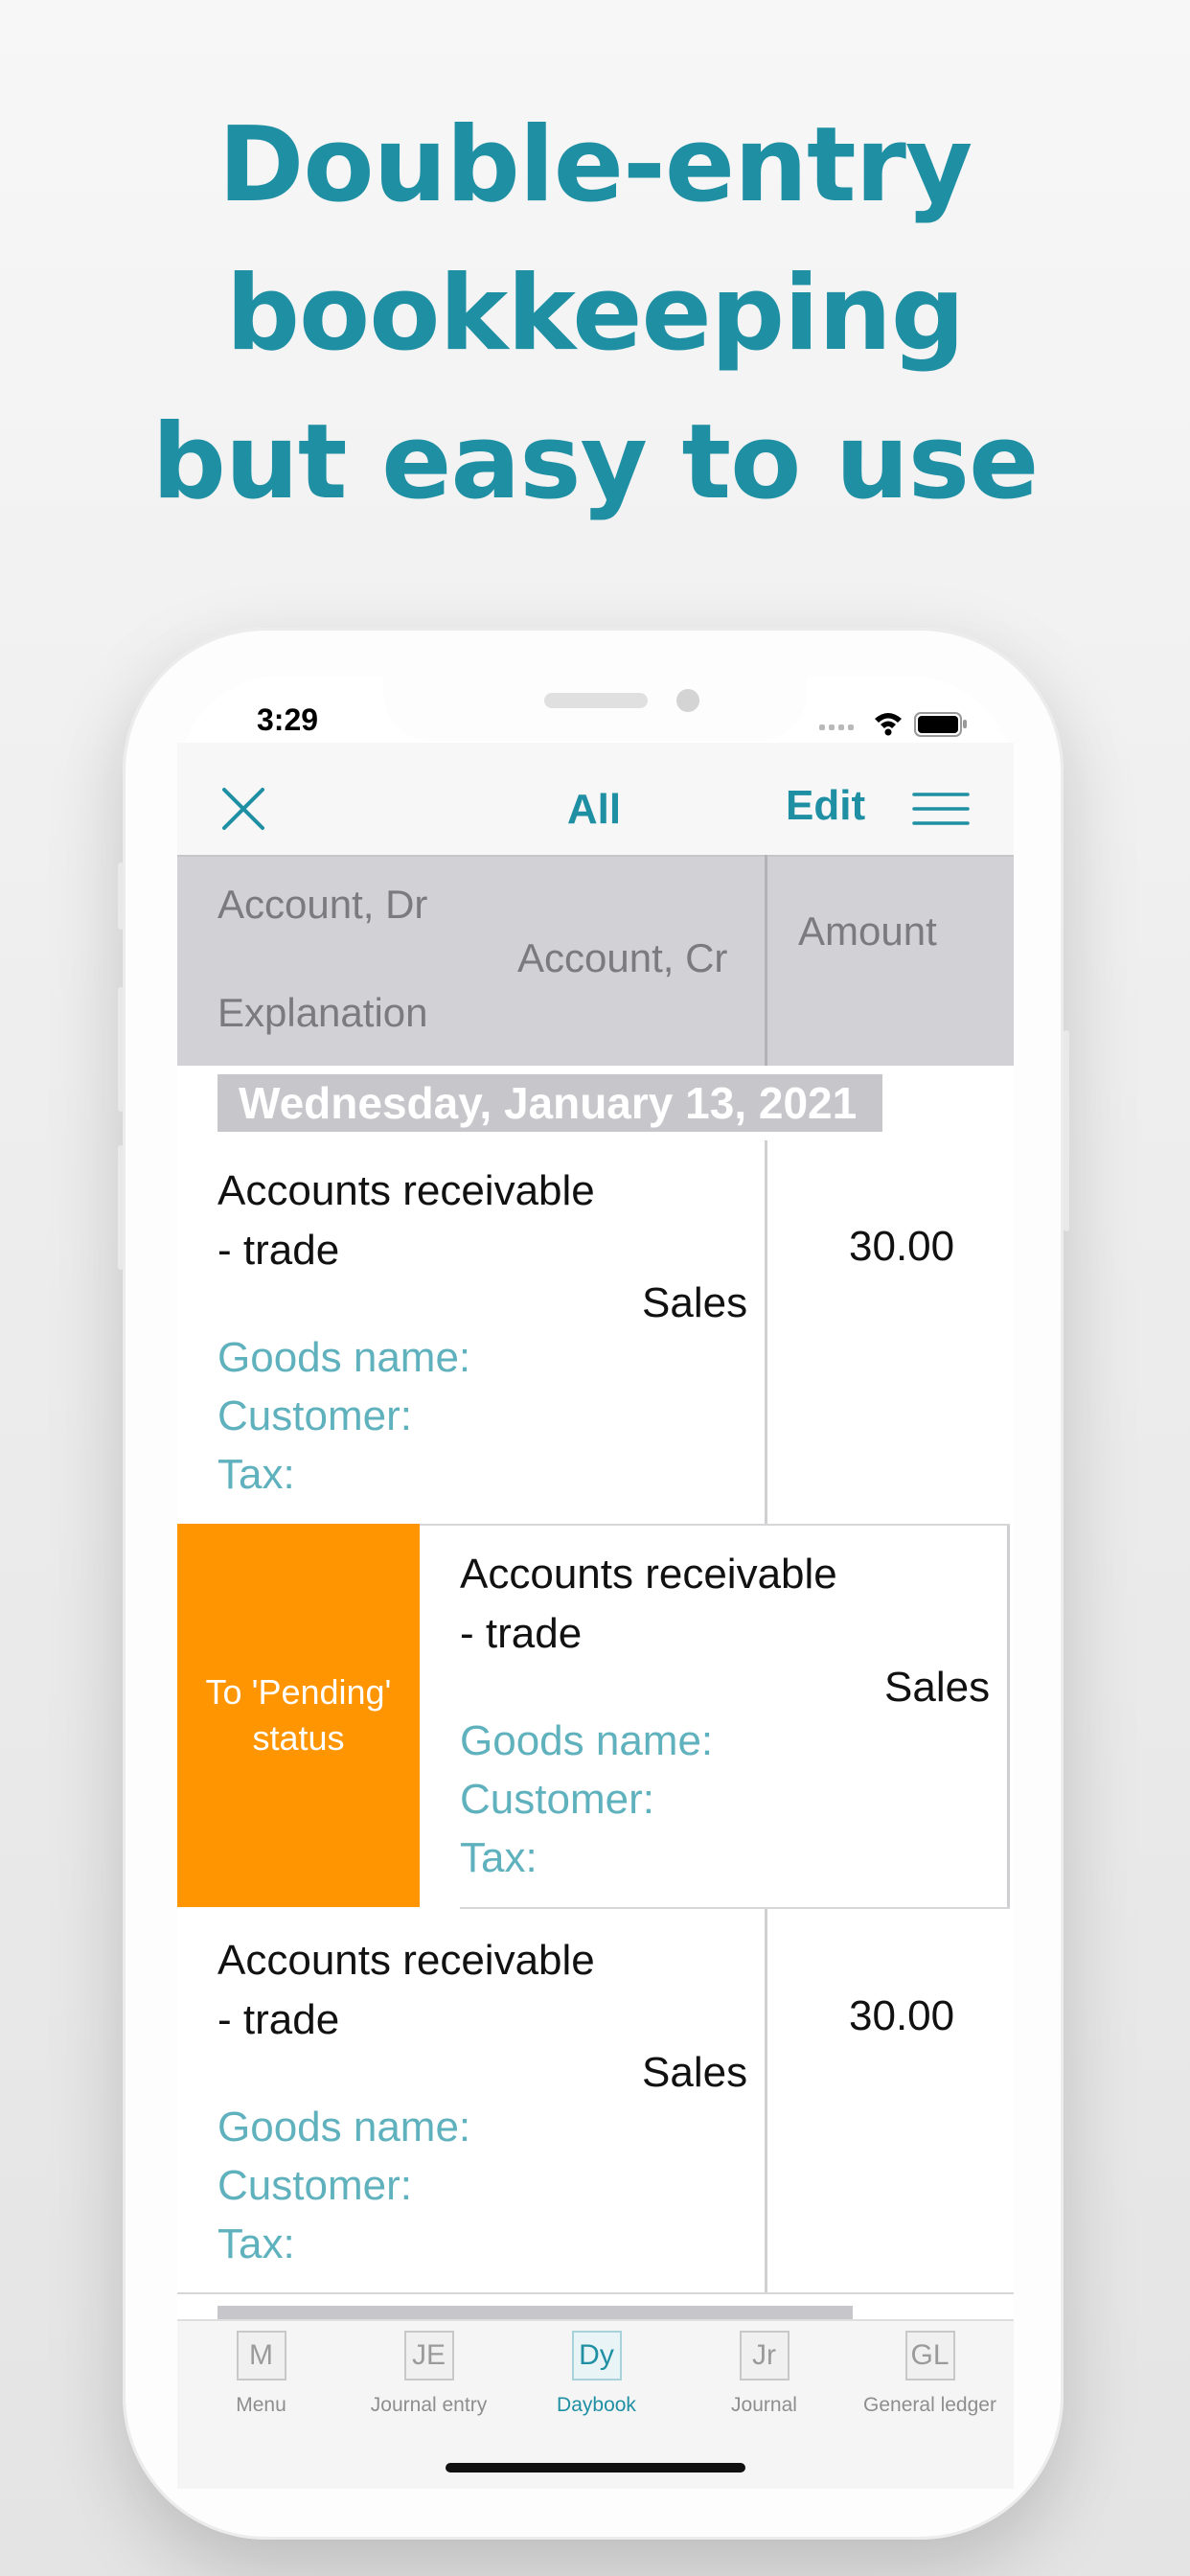 Image resolution: width=1190 pixels, height=2576 pixels. I want to click on phone-camera, so click(687, 700).